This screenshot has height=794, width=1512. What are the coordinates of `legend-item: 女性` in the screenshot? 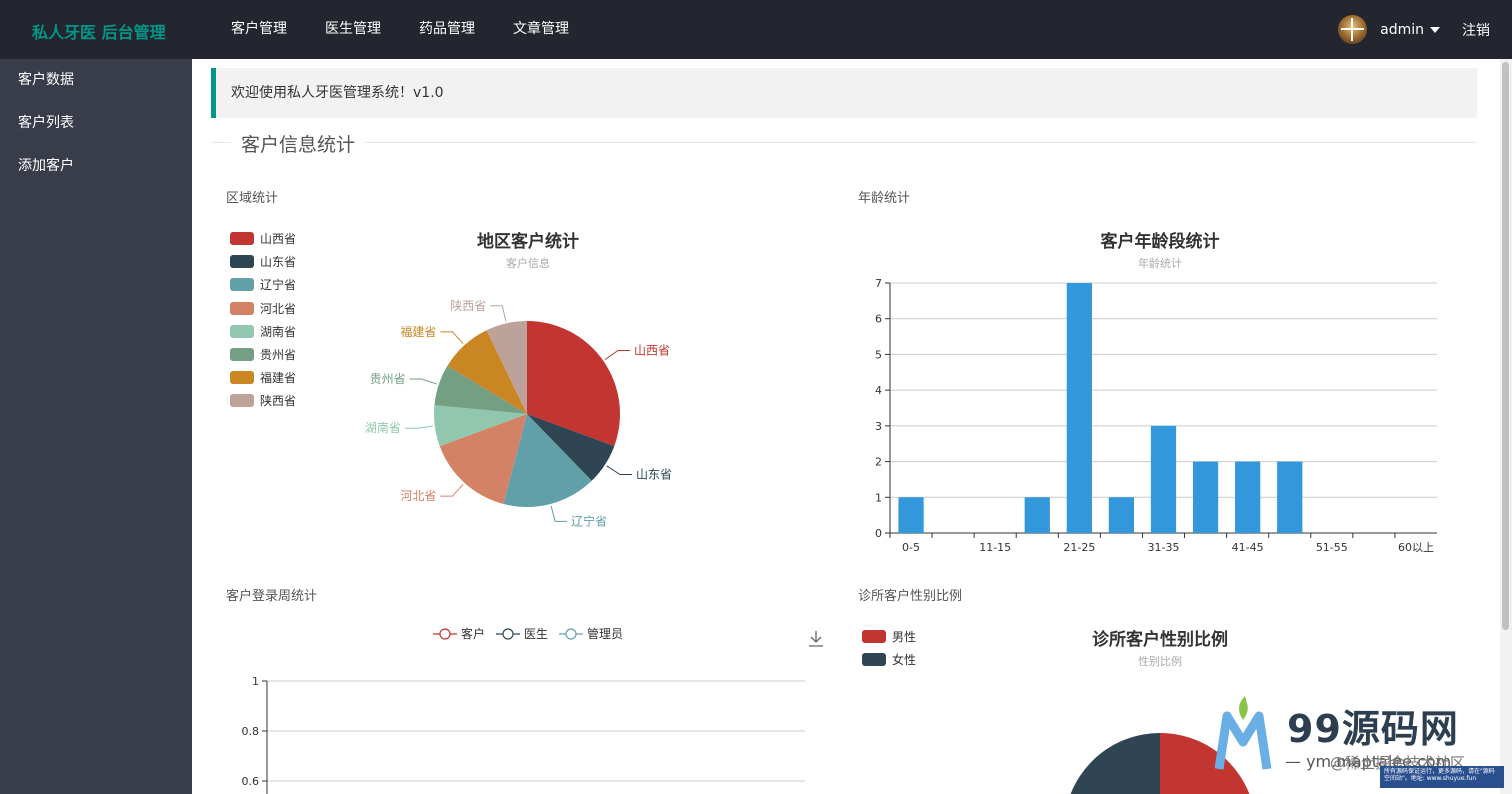 It's located at (889, 659).